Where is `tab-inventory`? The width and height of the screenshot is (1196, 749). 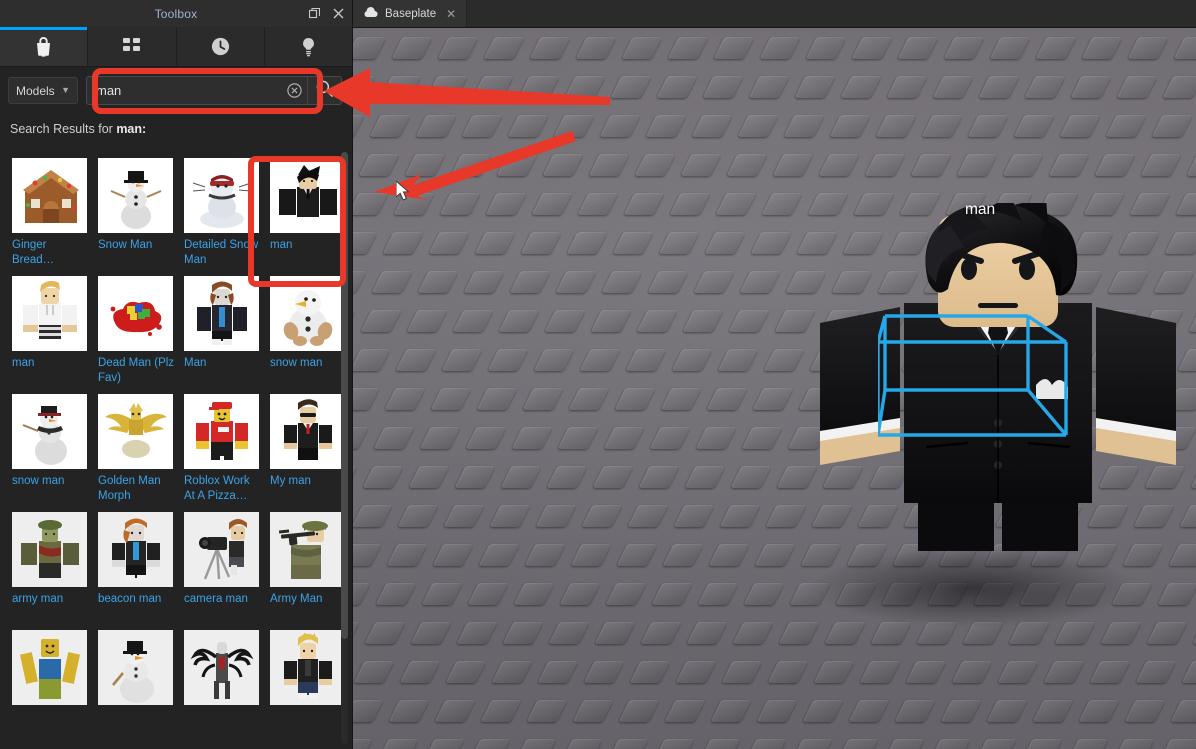 tab-inventory is located at coordinates (132, 46).